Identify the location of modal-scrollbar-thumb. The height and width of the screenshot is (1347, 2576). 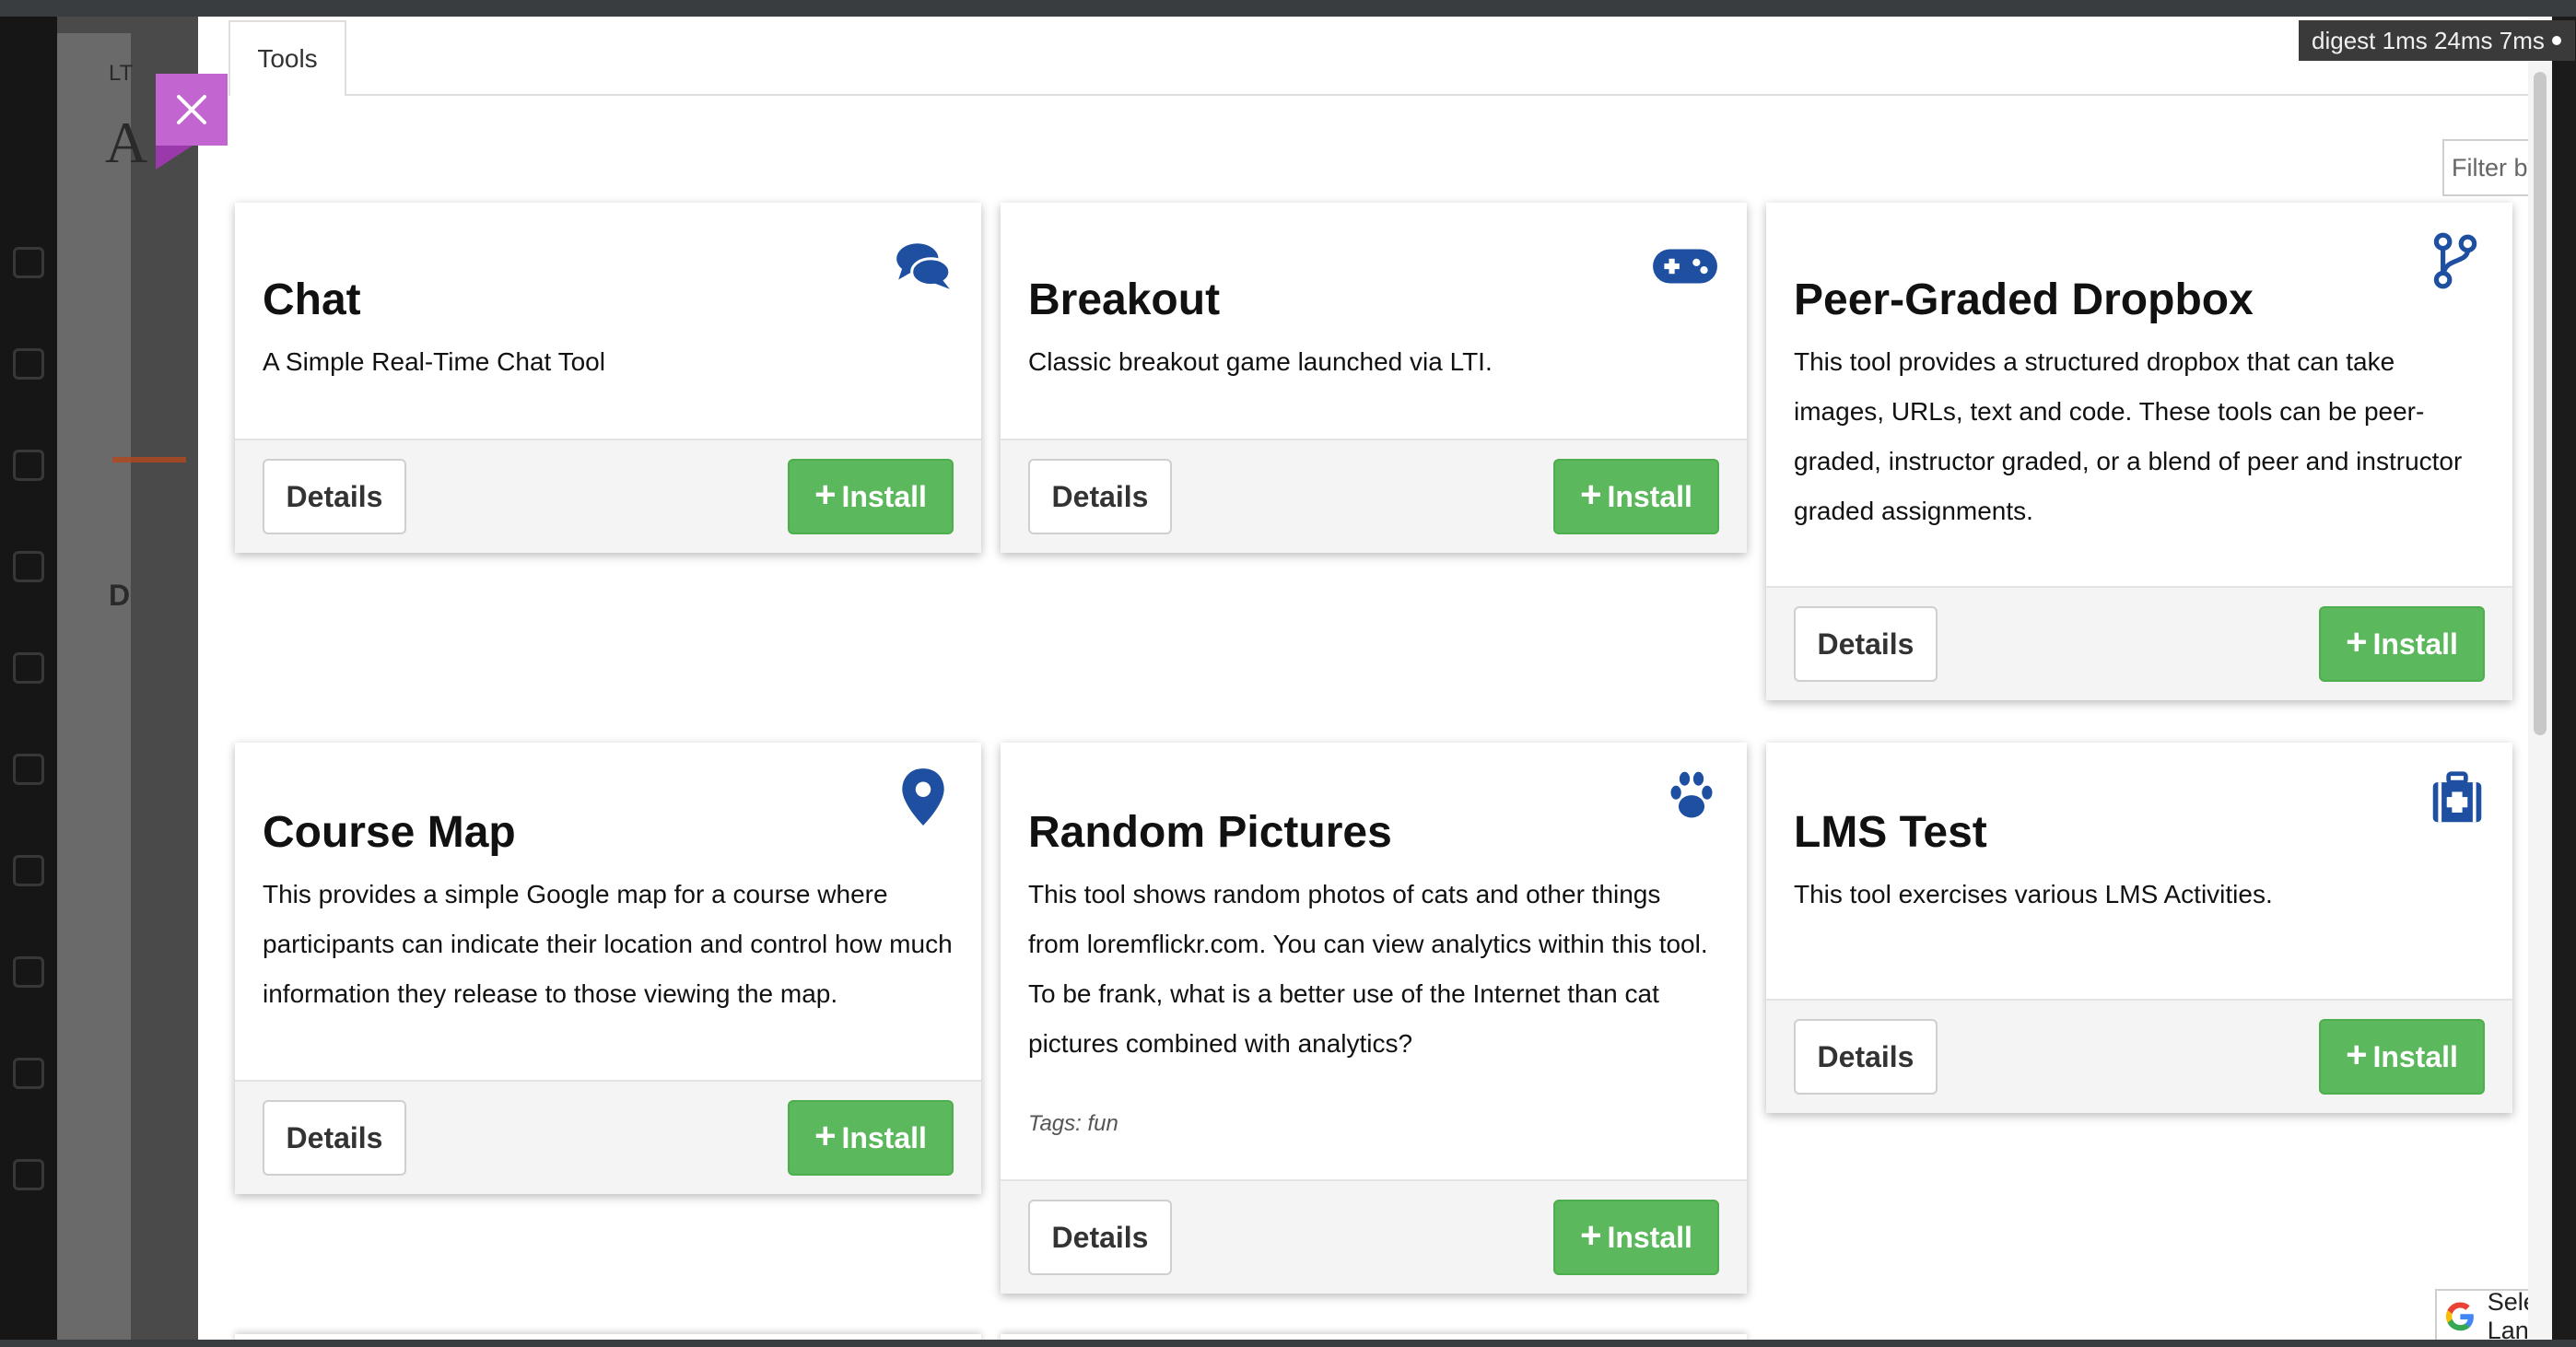
(2540, 403).